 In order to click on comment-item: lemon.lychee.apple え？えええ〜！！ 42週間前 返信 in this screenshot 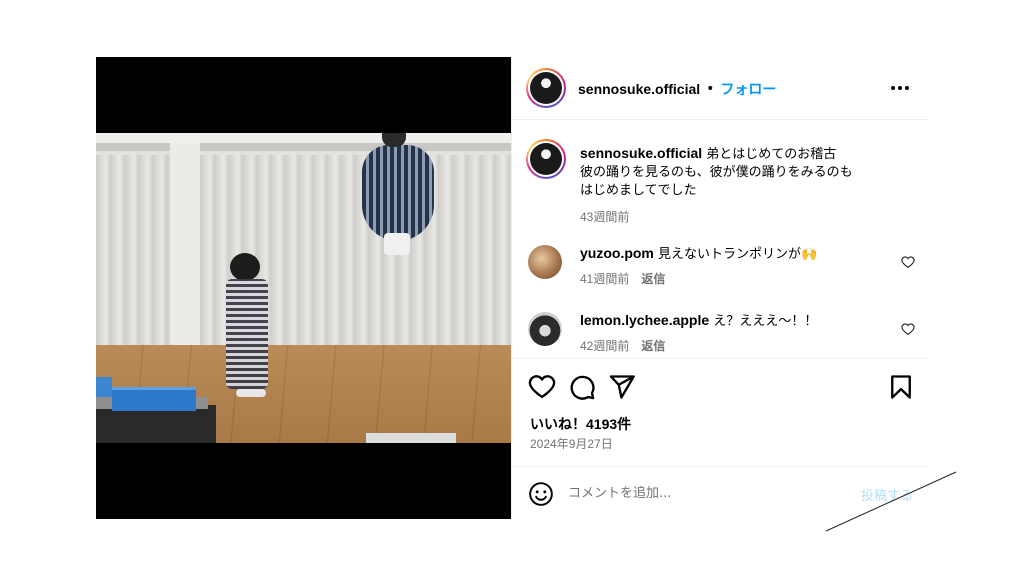, I will do `click(730, 332)`.